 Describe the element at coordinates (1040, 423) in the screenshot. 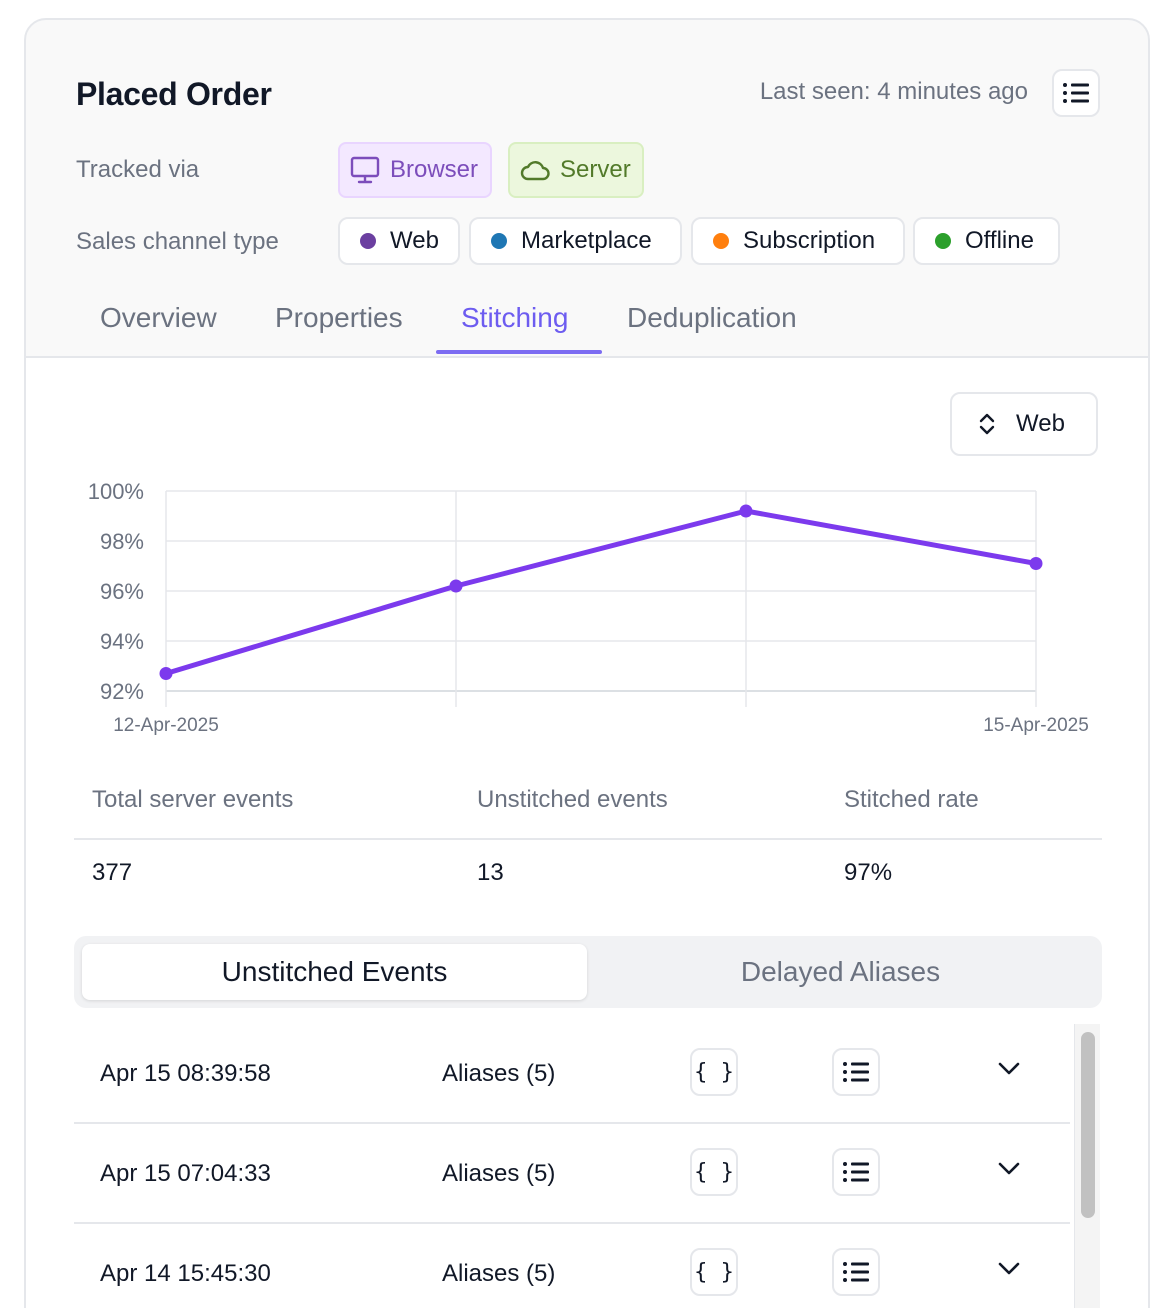

I see `channel-select-value: Web` at that location.